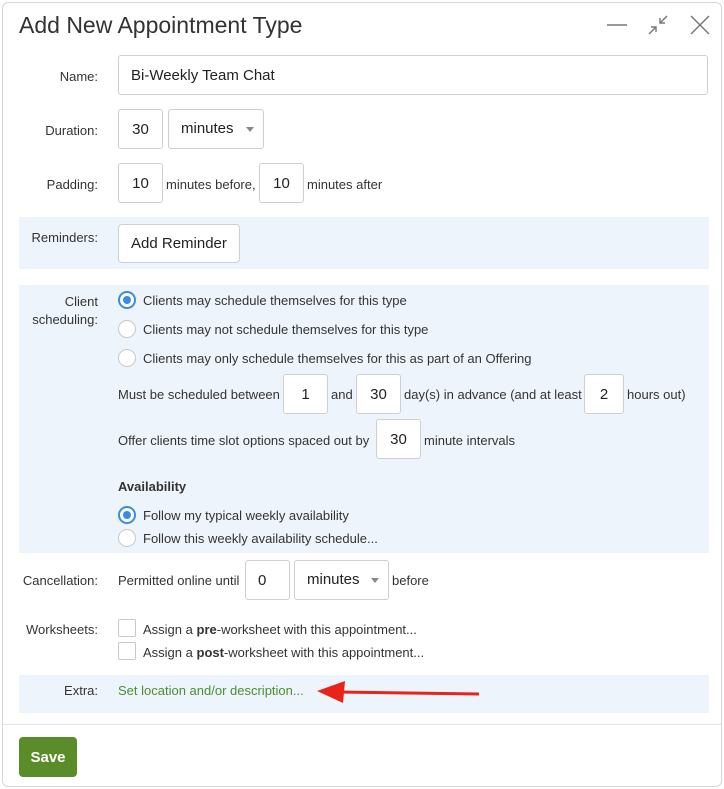 The height and width of the screenshot is (789, 724). What do you see at coordinates (604, 394) in the screenshot?
I see `min-hours-input` at bounding box center [604, 394].